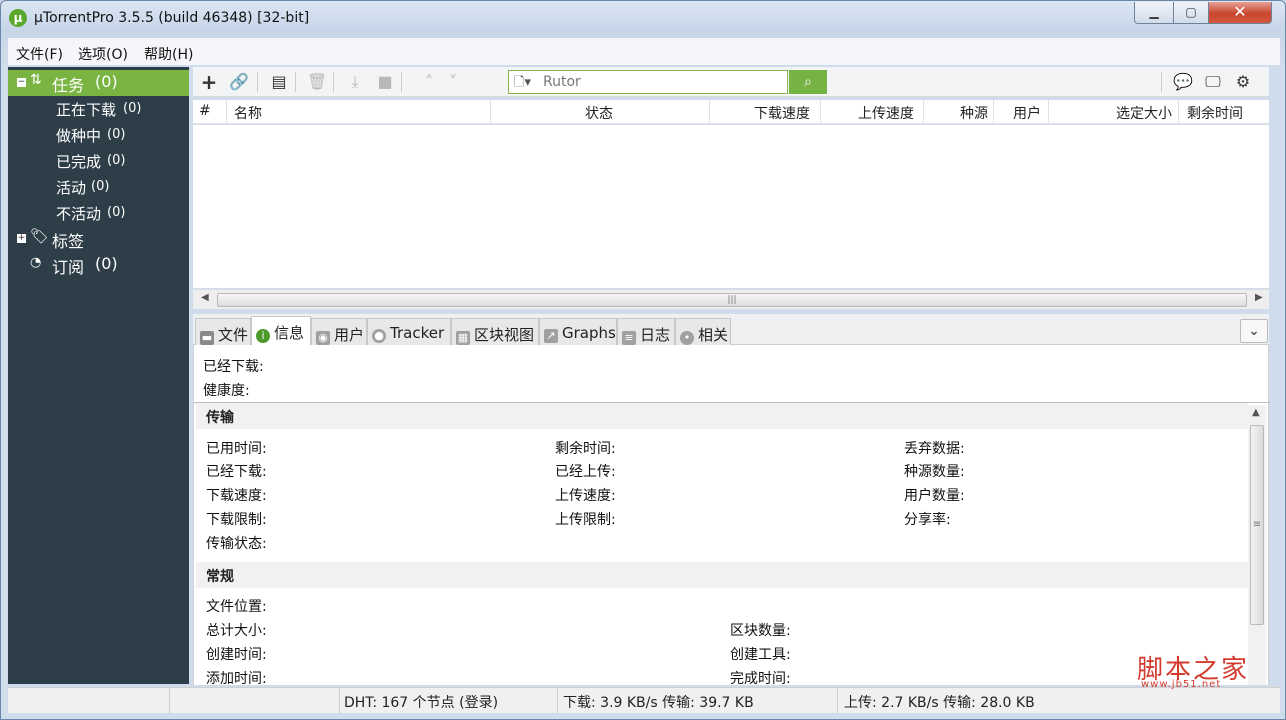 Image resolution: width=1286 pixels, height=720 pixels. I want to click on menu-file: 文件(F), so click(39, 54).